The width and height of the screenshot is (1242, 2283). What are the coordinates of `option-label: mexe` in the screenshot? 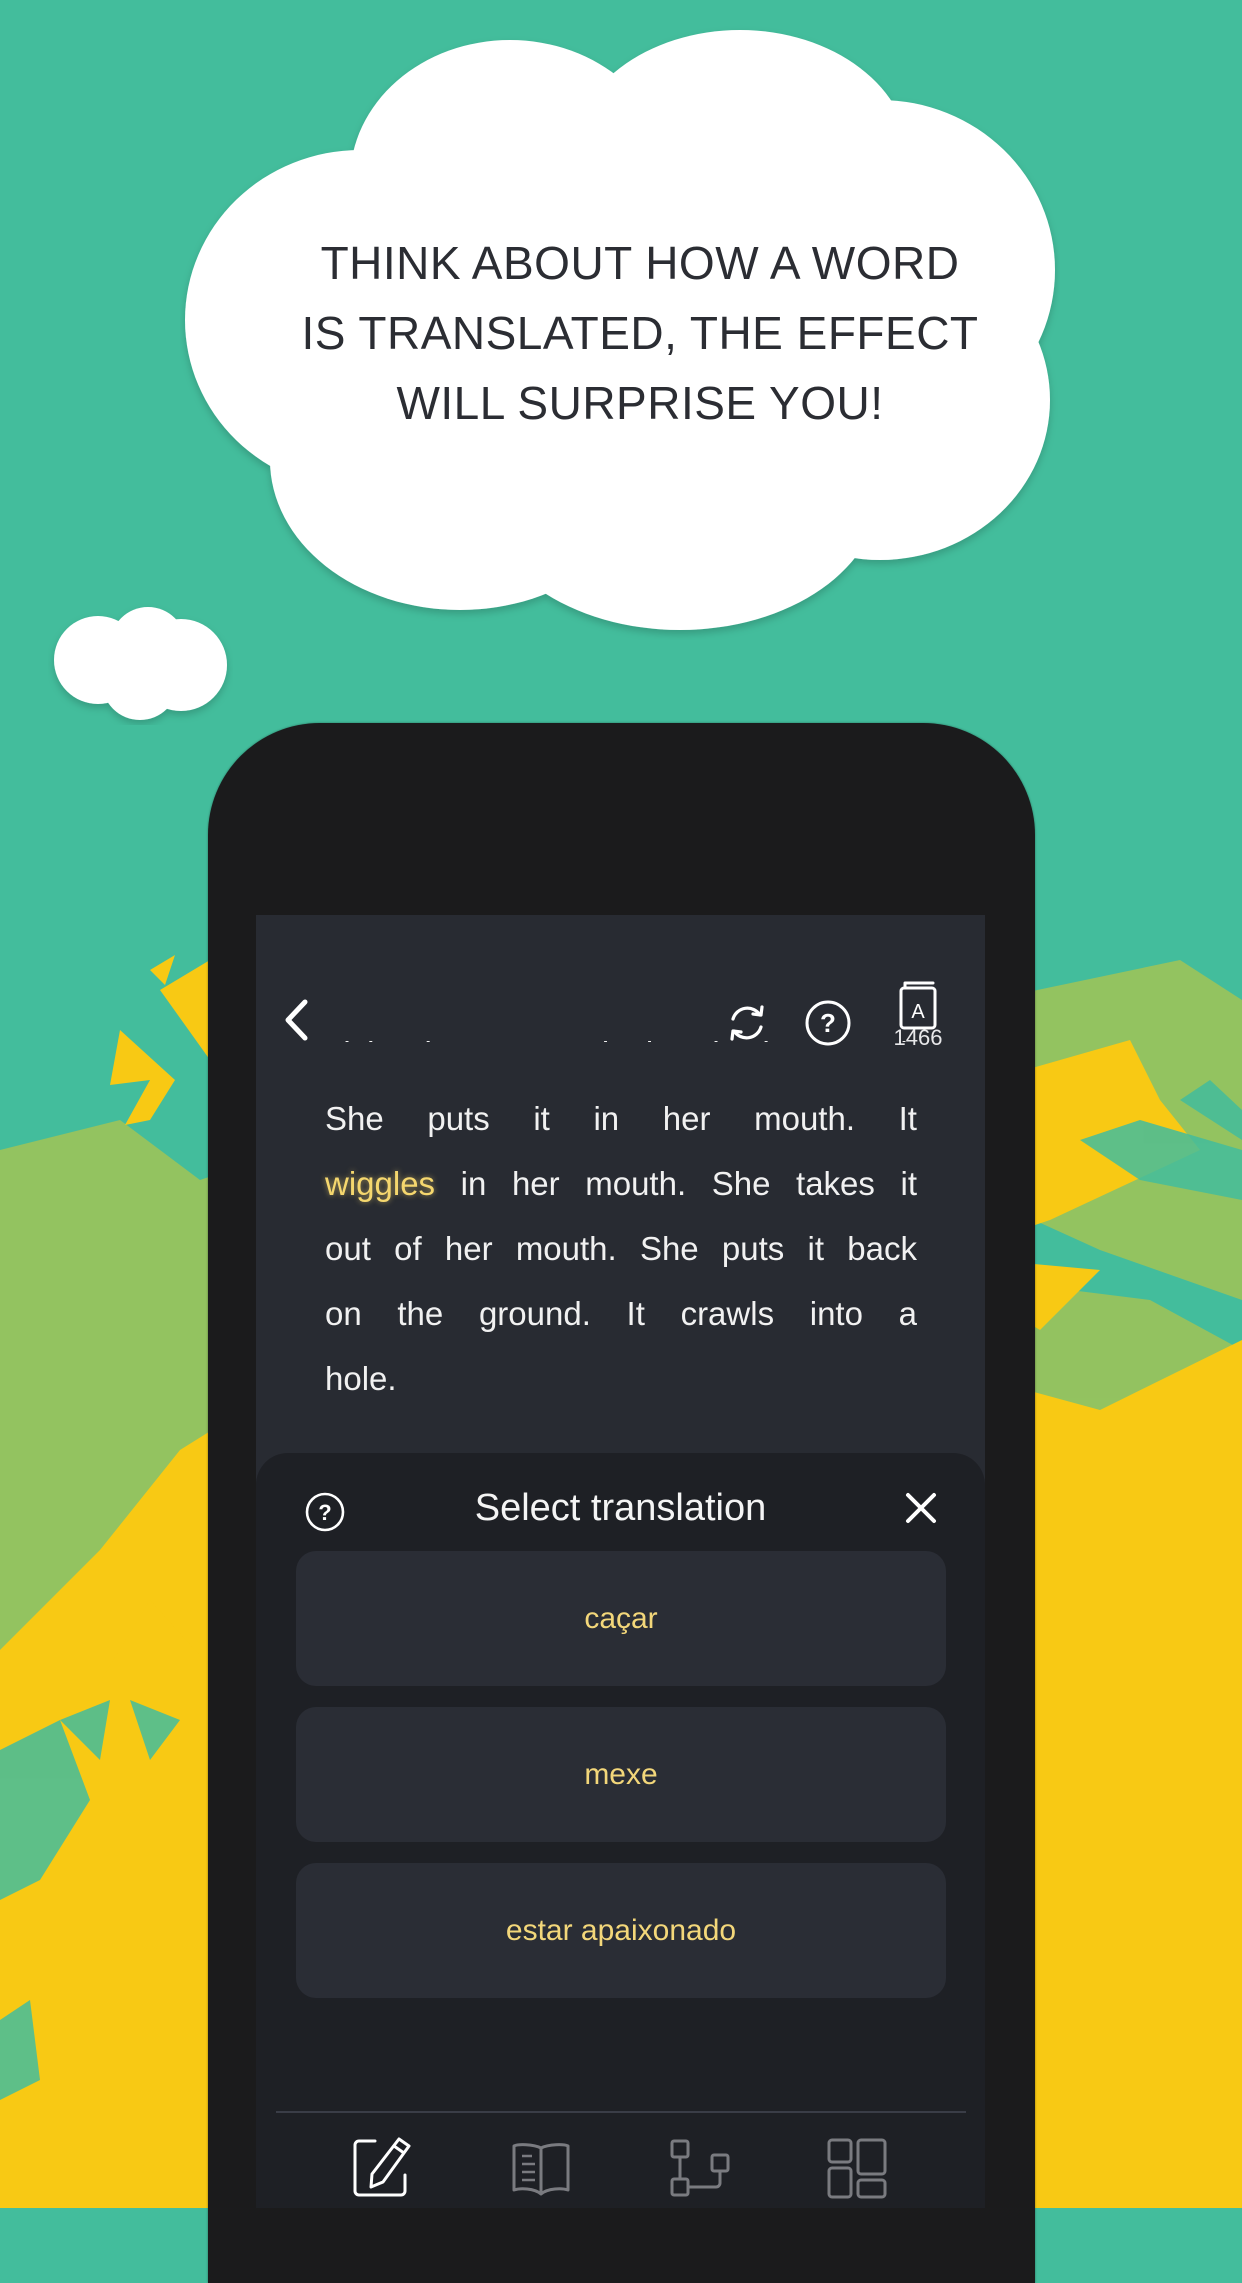 It's located at (621, 1774).